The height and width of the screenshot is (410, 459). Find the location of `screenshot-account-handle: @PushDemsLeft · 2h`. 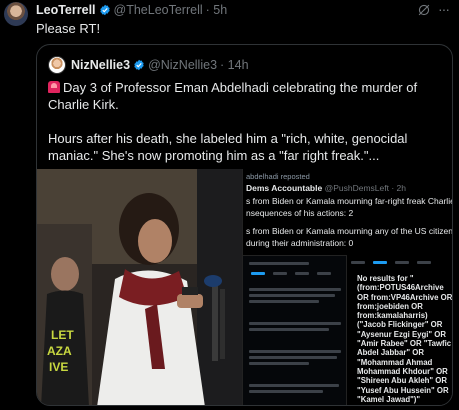

screenshot-account-handle: @PushDemsLeft · 2h is located at coordinates (365, 188).